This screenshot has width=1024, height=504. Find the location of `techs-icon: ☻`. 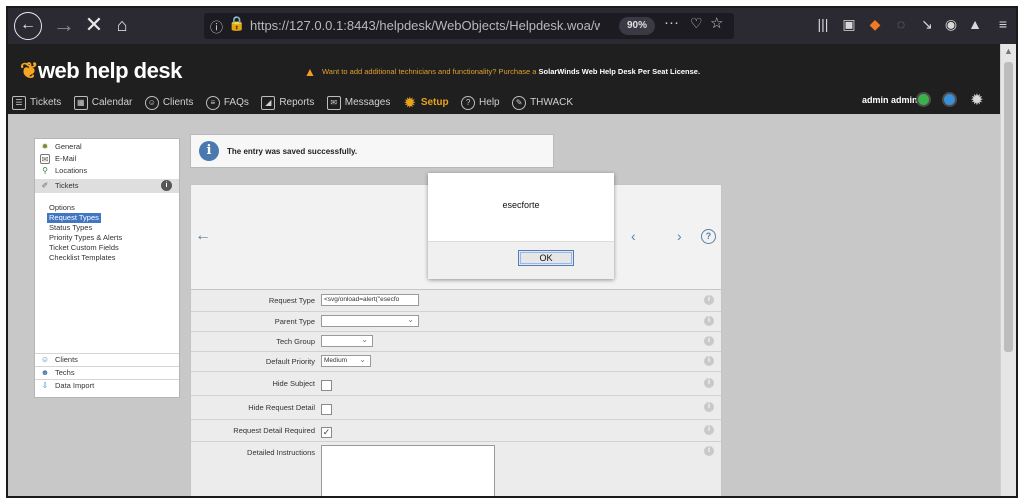

techs-icon: ☻ is located at coordinates (45, 372).